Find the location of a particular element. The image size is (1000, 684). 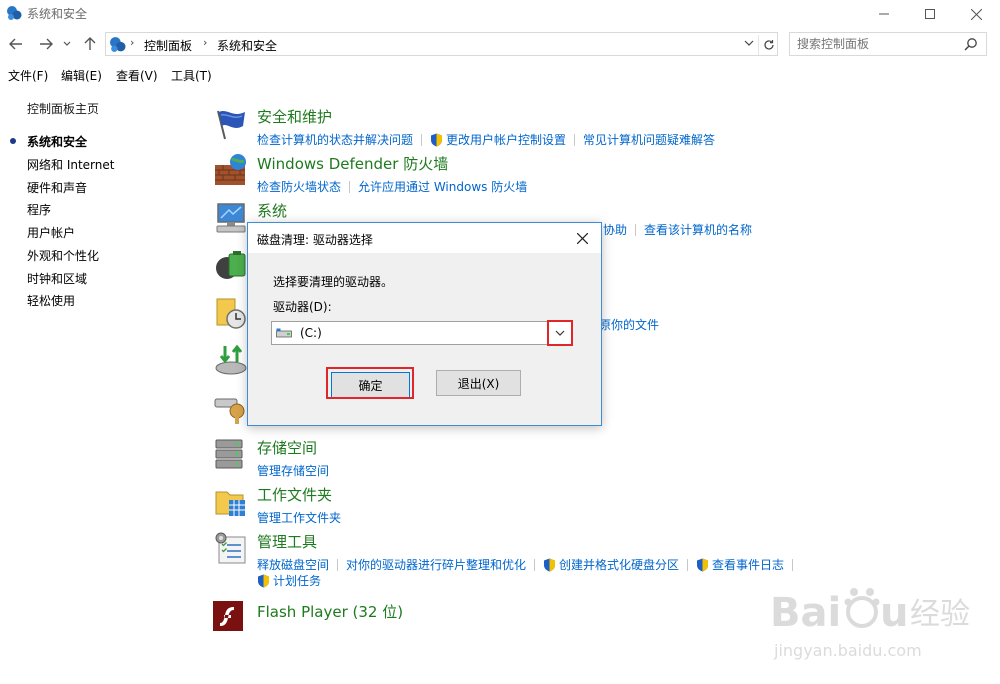

admin-tools-icon is located at coordinates (230, 548).